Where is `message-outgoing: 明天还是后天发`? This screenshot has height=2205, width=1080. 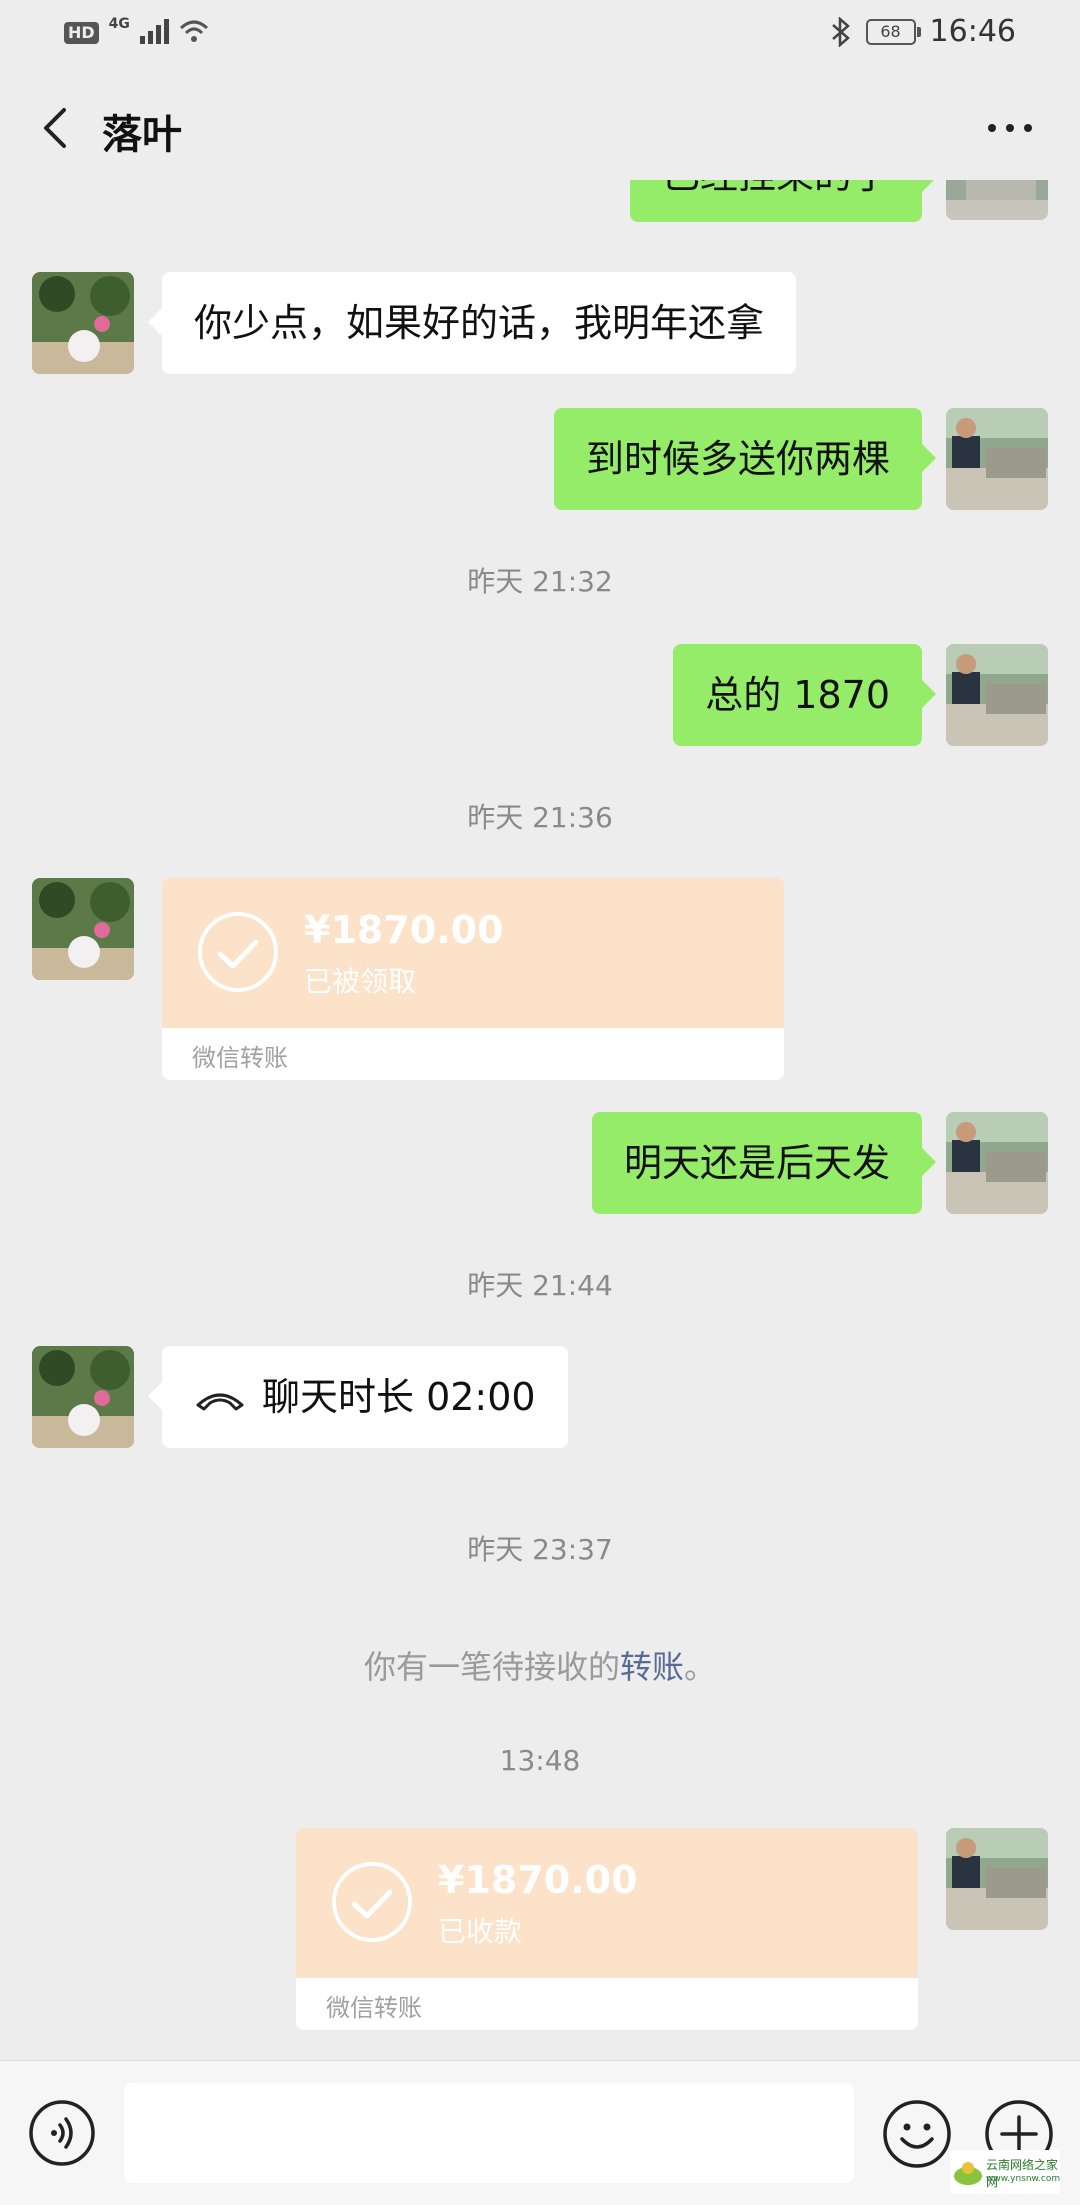 message-outgoing: 明天还是后天发 is located at coordinates (764, 1163).